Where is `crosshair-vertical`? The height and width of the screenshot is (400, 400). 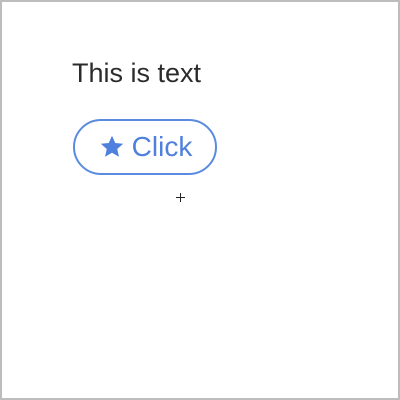
crosshair-vertical is located at coordinates (180, 197).